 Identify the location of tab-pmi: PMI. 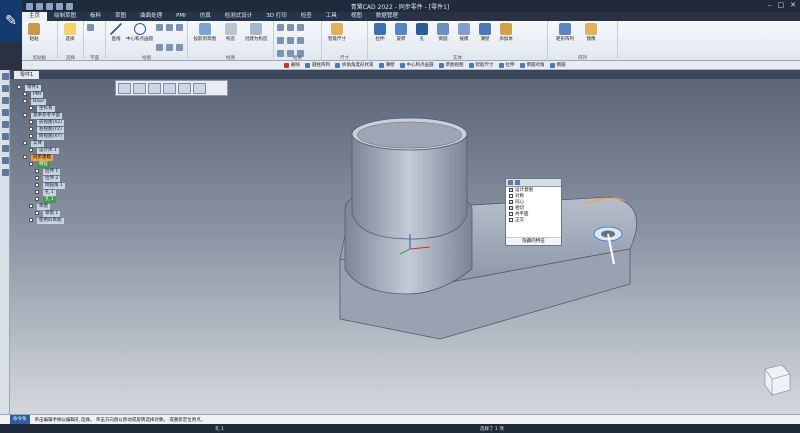
(181, 16).